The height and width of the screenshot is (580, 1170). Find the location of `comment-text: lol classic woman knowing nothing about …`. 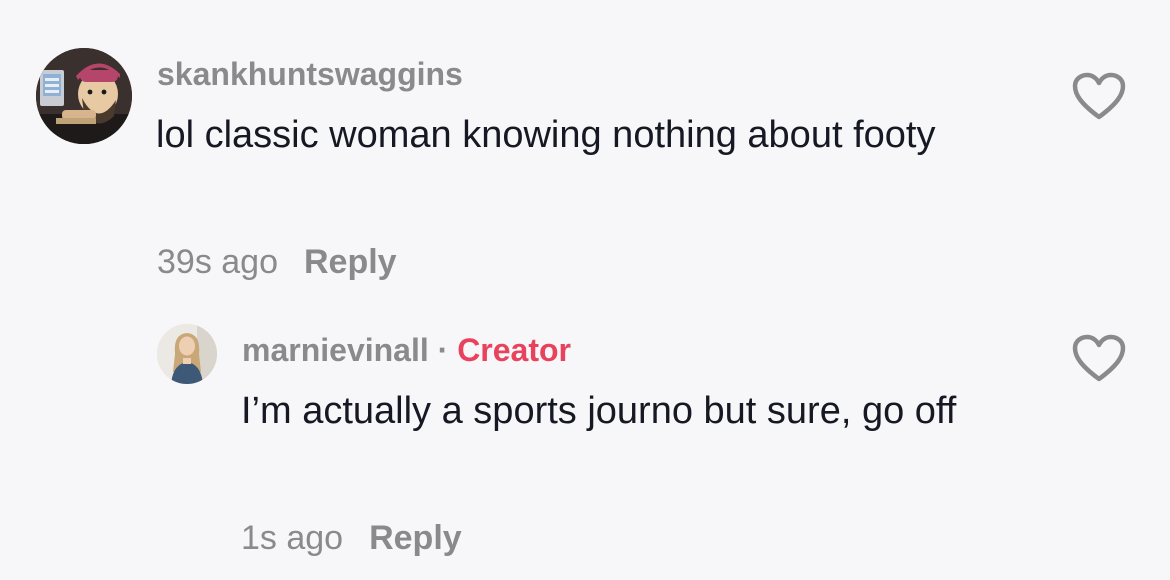

comment-text: lol classic woman knowing nothing about … is located at coordinates (546, 135).